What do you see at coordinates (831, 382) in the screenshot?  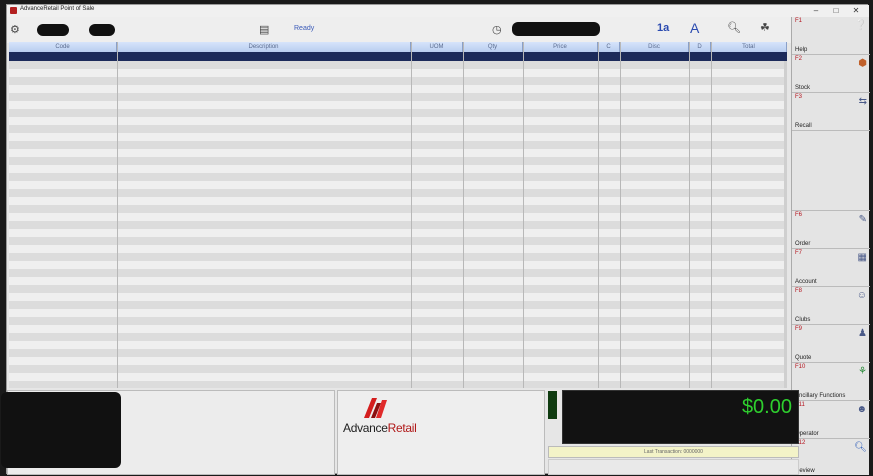 I see `fkey-ancillary: F10 ⚘ Ancillary Functions` at bounding box center [831, 382].